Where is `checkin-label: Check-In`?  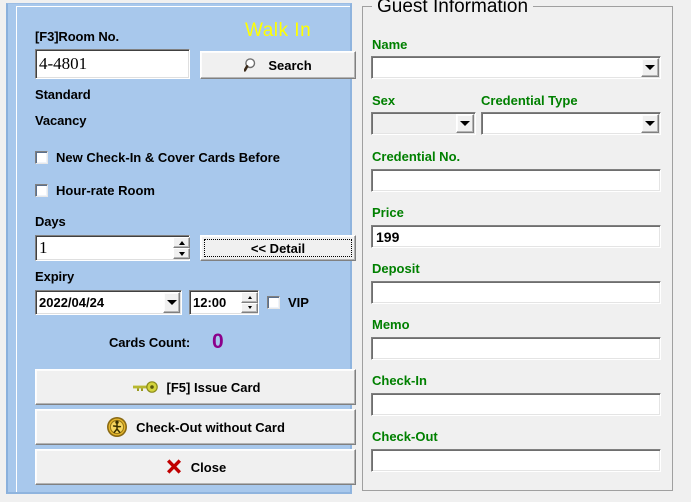
checkin-label: Check-In is located at coordinates (399, 380).